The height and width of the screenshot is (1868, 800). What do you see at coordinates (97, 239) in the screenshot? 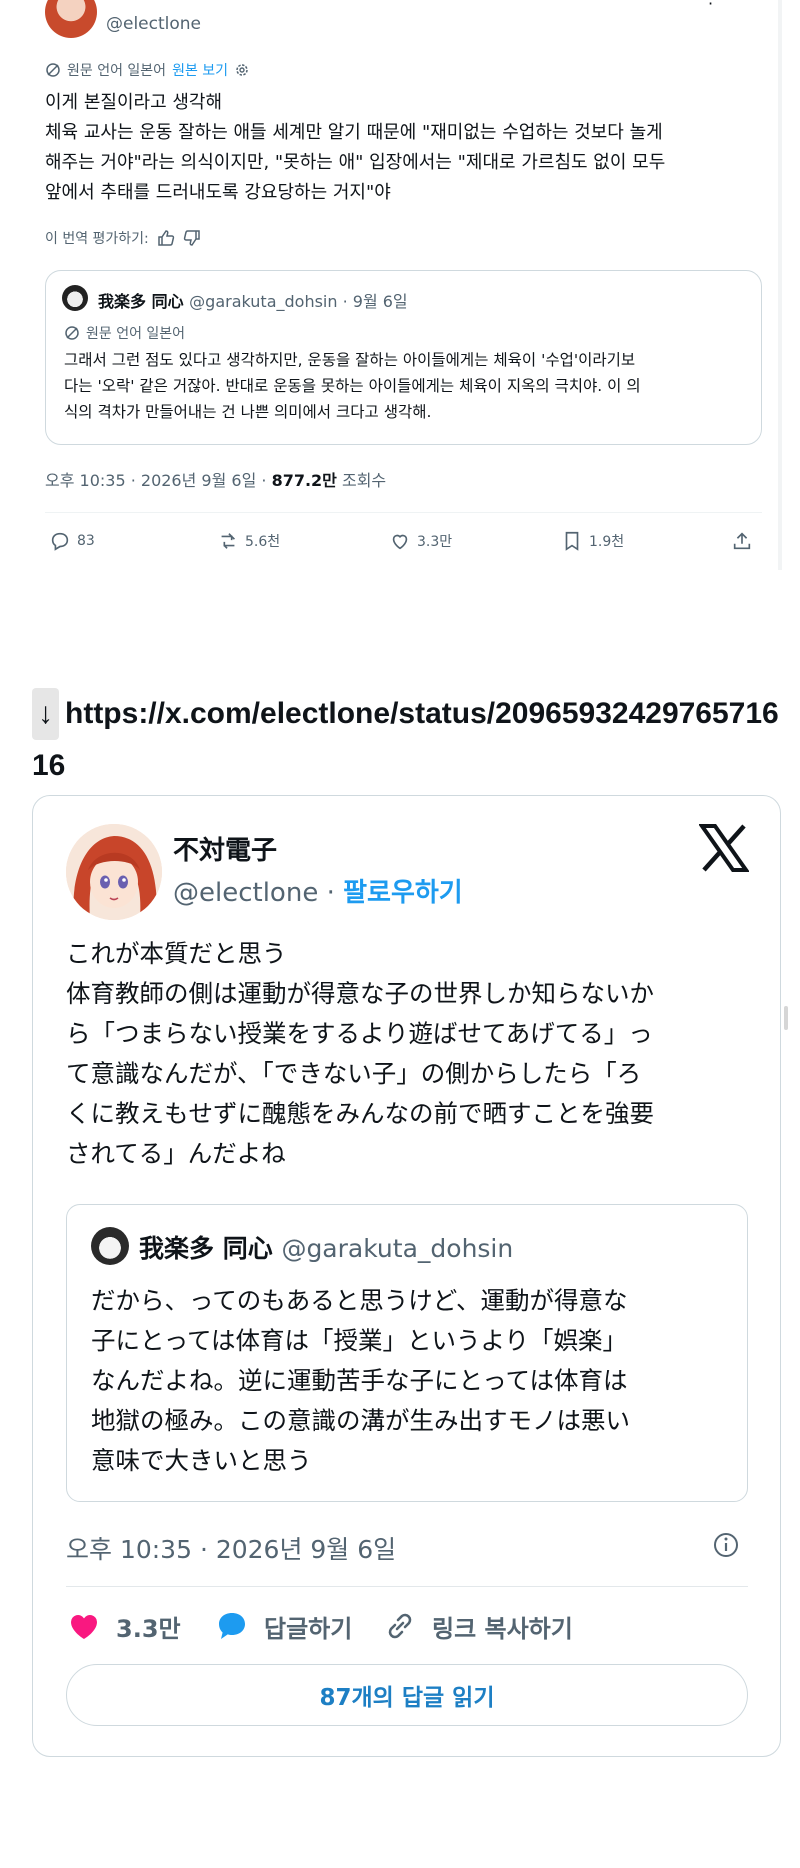
I see `rate-translation-label: 이 번역 평가하기:` at bounding box center [97, 239].